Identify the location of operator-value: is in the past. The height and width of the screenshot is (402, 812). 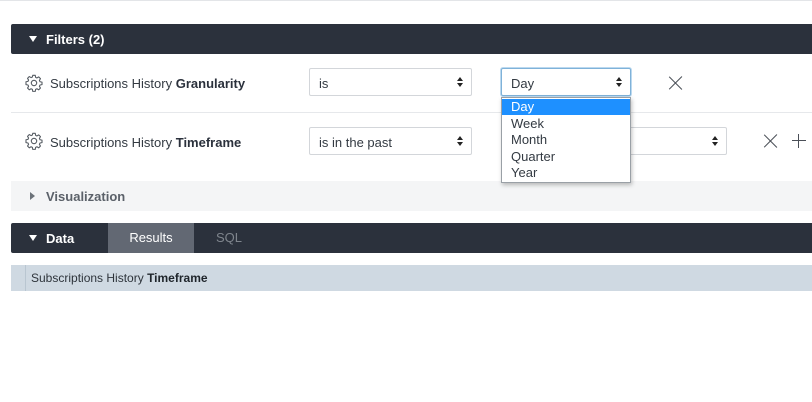
(355, 142).